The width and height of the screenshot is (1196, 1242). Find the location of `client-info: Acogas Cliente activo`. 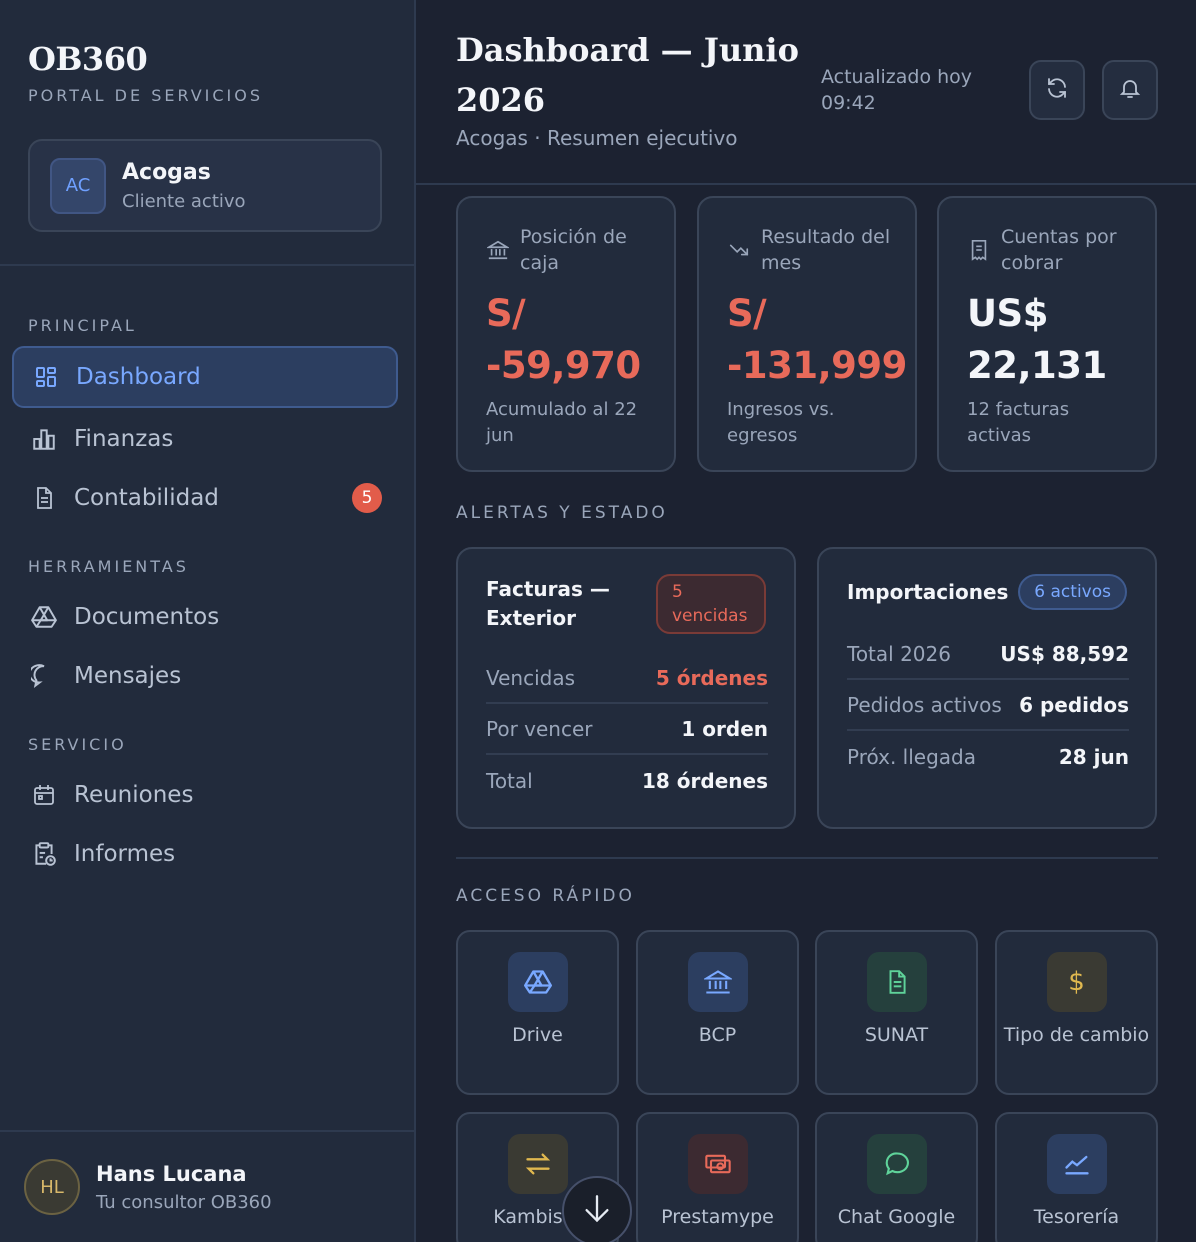

client-info: Acogas Cliente activo is located at coordinates (184, 186).